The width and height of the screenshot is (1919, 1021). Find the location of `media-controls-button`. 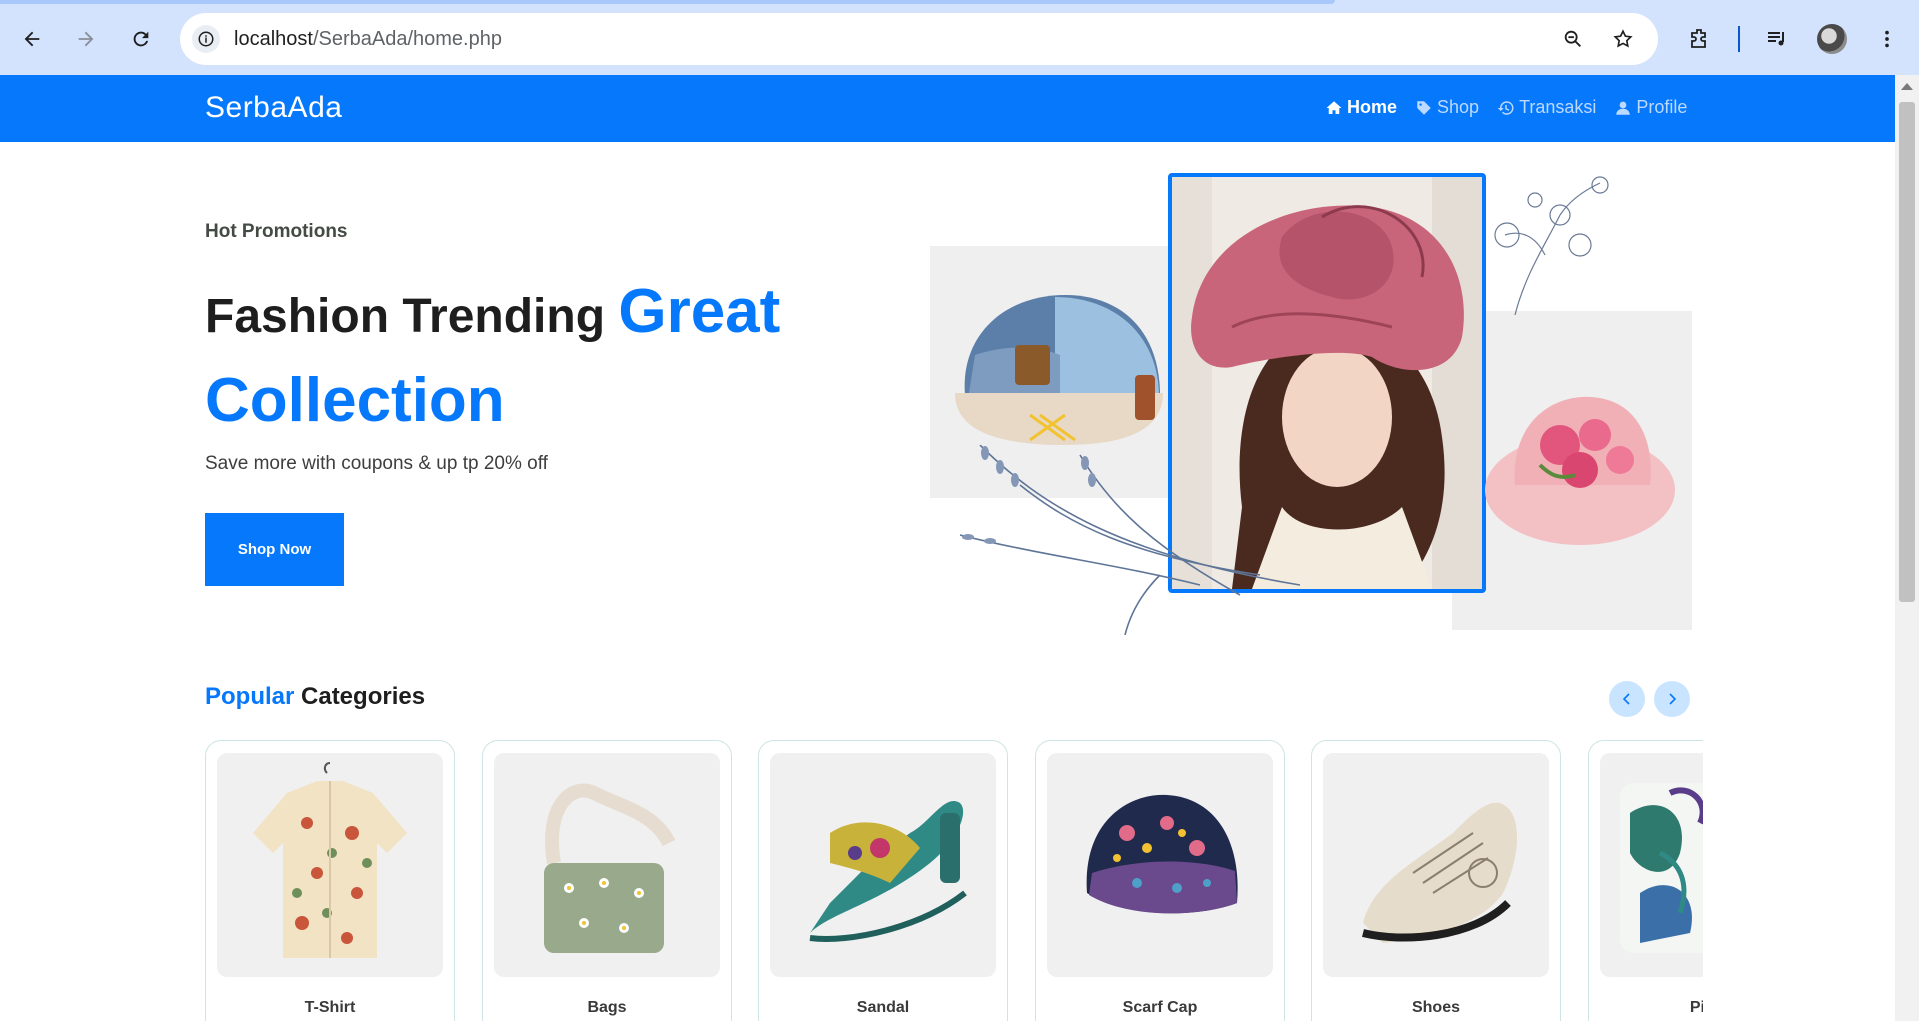

media-controls-button is located at coordinates (1777, 39).